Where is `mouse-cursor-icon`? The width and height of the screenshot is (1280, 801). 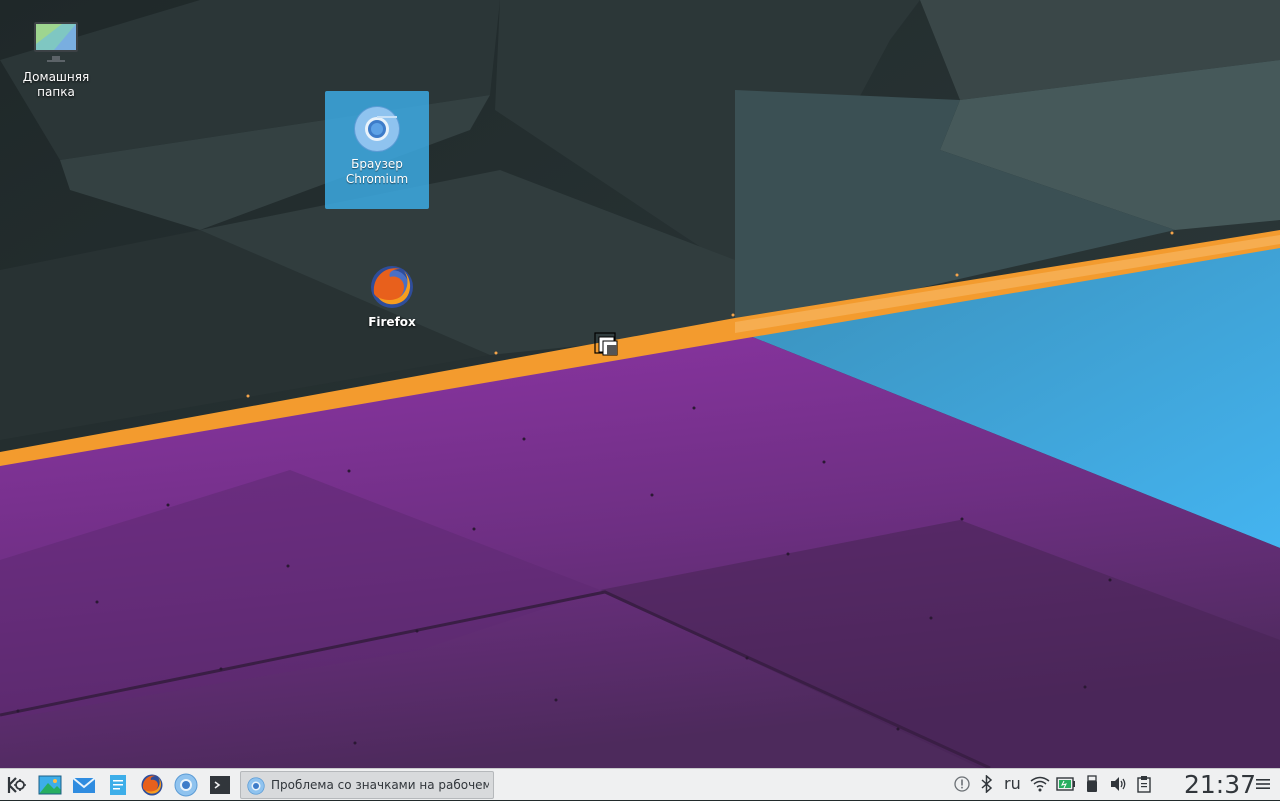
mouse-cursor-icon is located at coordinates (606, 344).